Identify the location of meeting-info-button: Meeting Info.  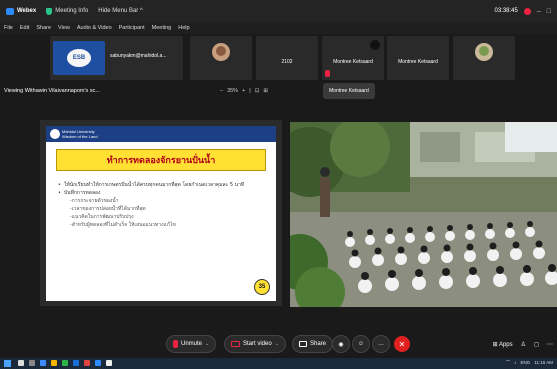
(67, 11).